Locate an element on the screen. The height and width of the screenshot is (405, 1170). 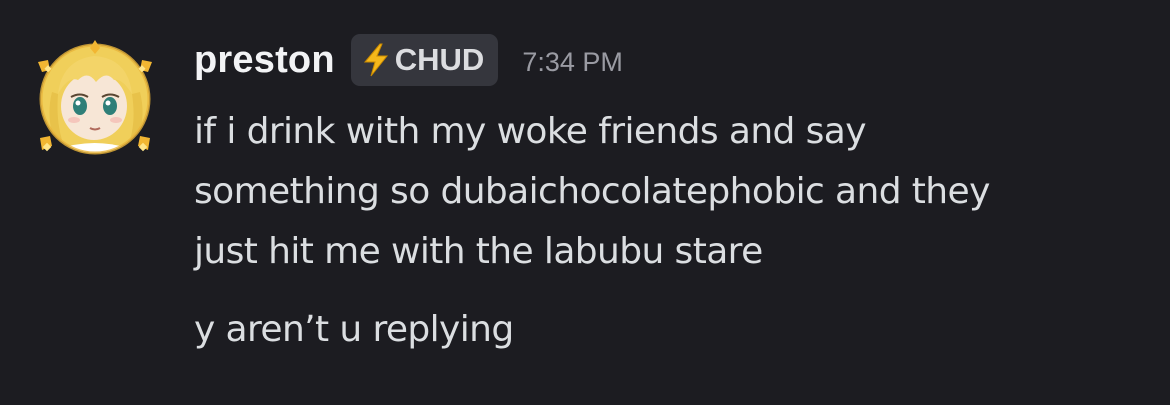
message-header: preston CHUD 7:34 PM is located at coordinates (408, 60).